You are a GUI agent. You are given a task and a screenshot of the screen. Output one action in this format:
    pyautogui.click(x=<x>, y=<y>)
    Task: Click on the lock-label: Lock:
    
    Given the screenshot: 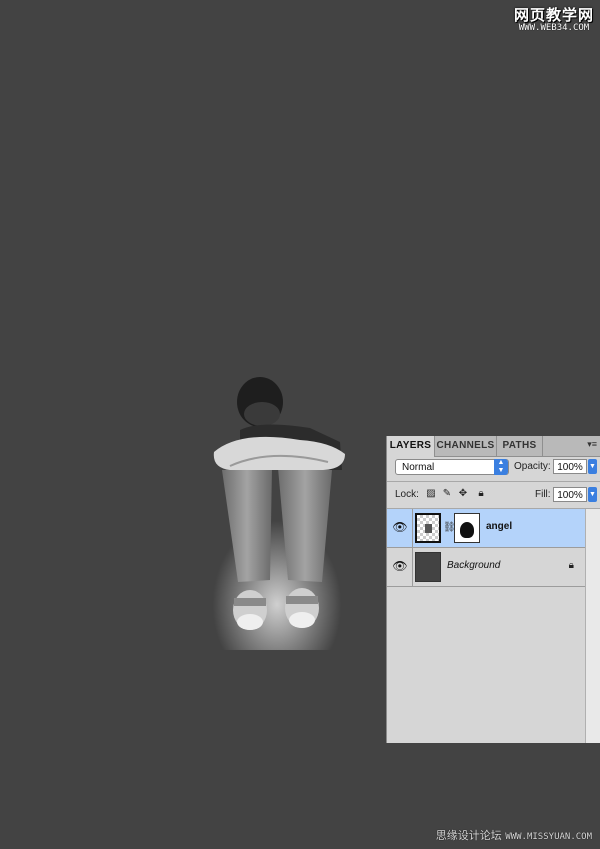 What is the action you would take?
    pyautogui.click(x=407, y=494)
    